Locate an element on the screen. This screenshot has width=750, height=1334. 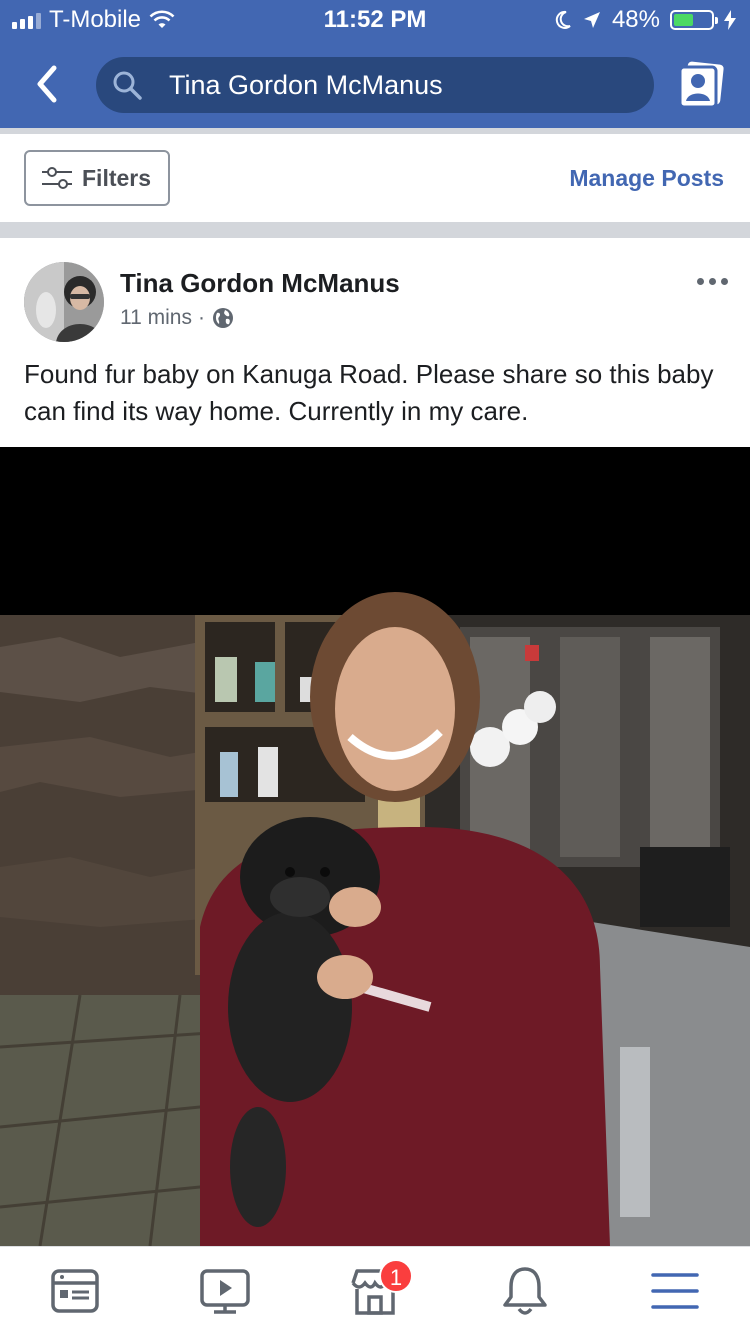
post-options-button is located at coordinates (712, 281).